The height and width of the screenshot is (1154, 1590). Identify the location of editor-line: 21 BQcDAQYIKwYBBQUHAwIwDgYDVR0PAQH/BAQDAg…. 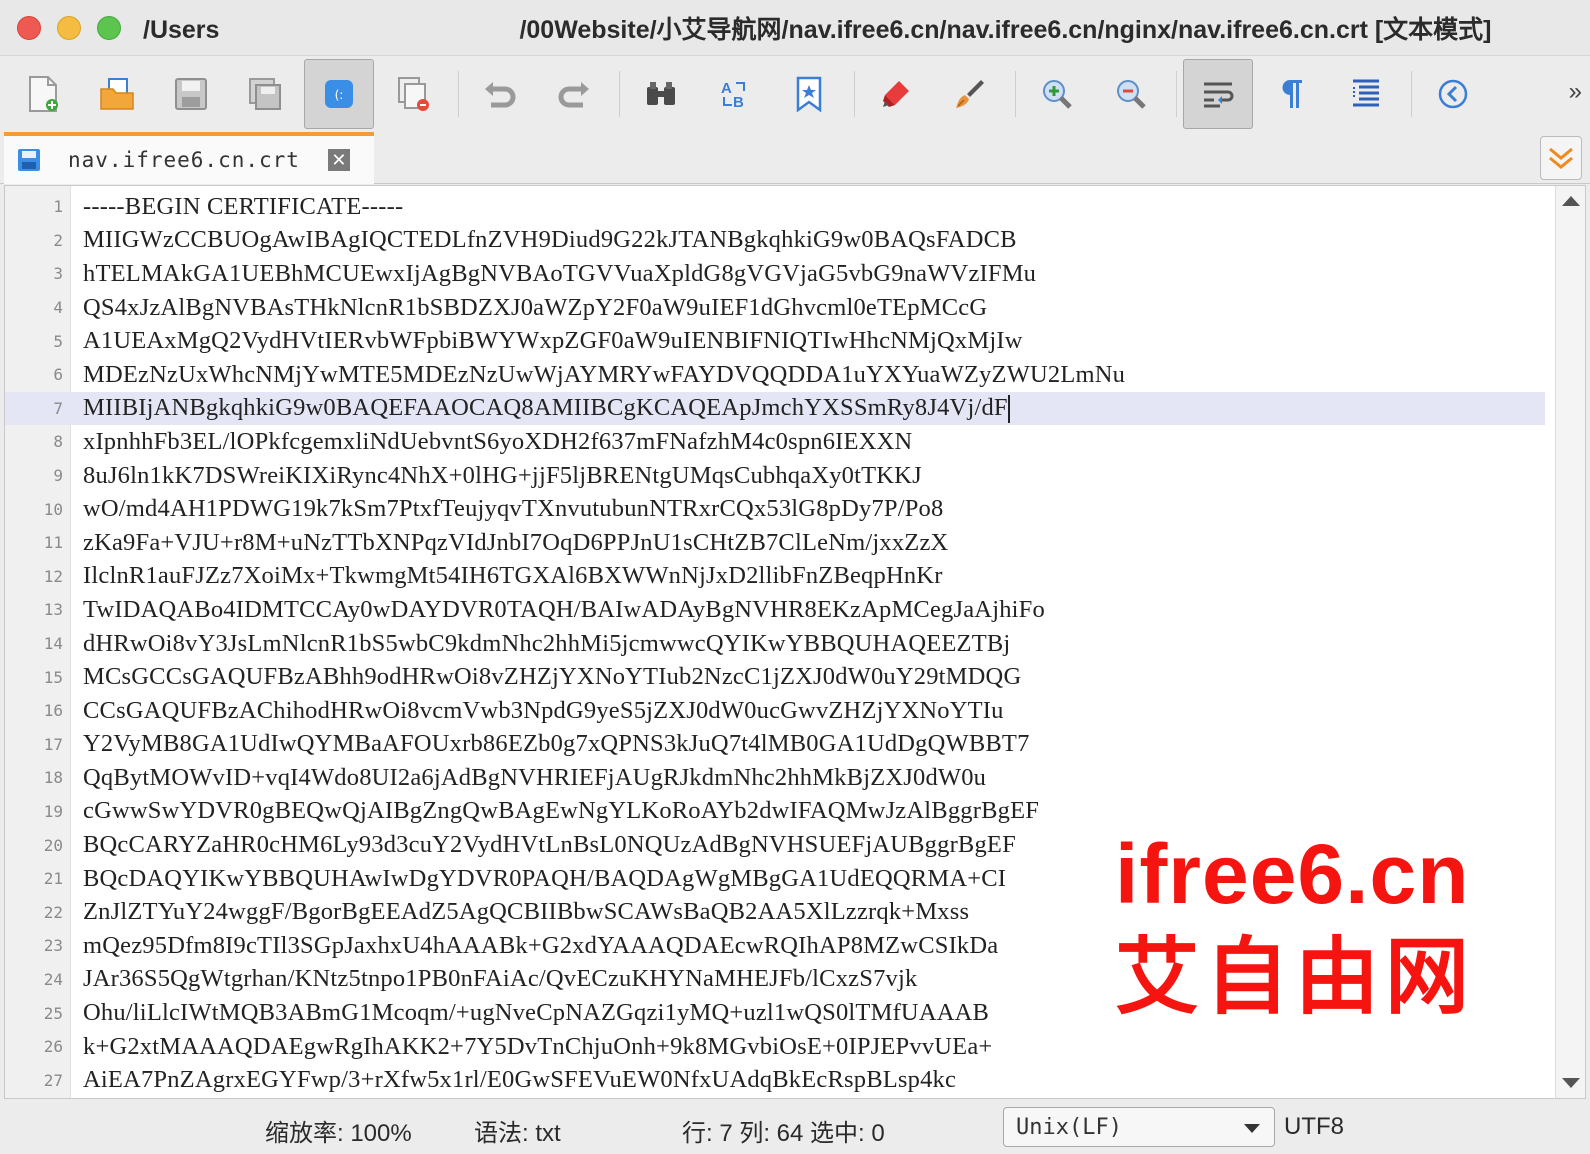
(775, 879).